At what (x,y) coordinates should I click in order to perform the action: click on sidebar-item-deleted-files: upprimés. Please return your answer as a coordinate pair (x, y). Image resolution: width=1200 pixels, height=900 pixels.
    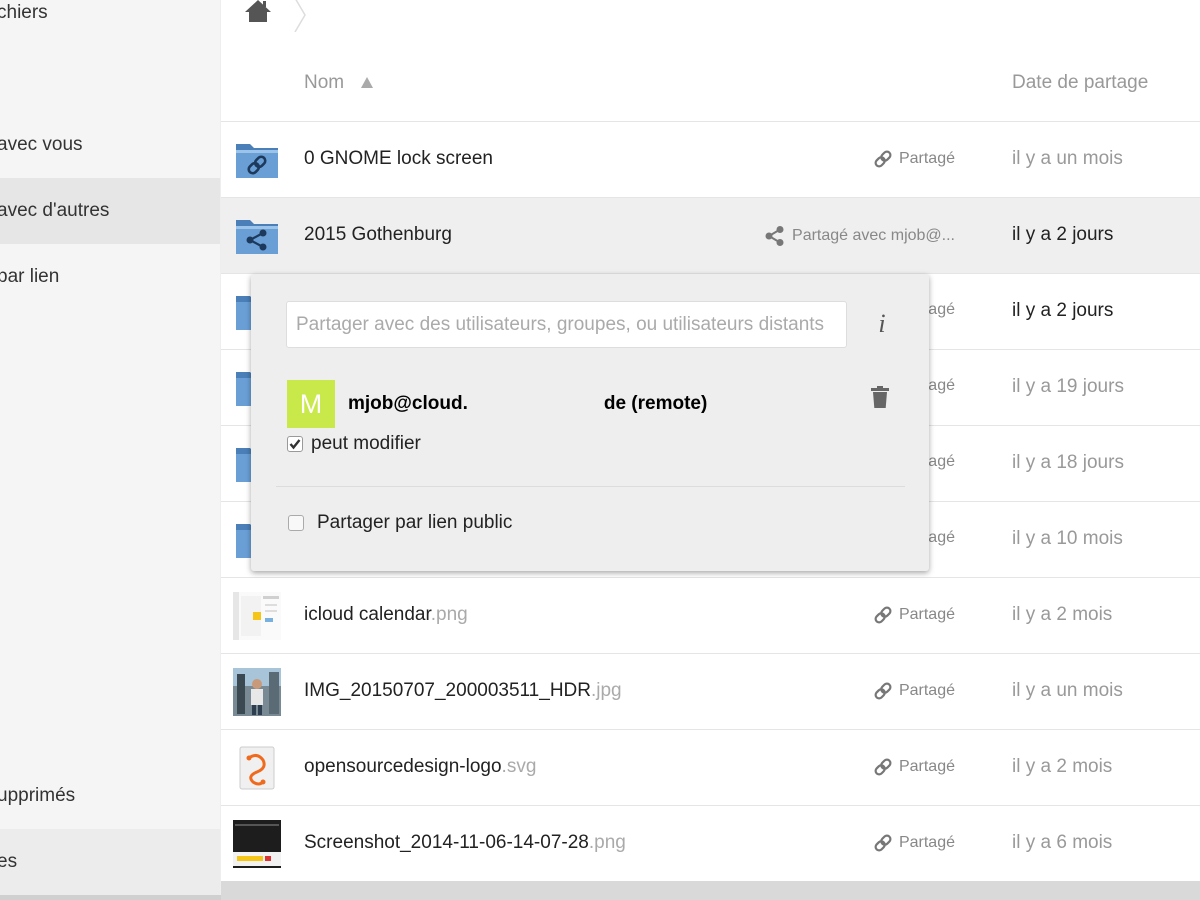
    Looking at the image, I should click on (110, 796).